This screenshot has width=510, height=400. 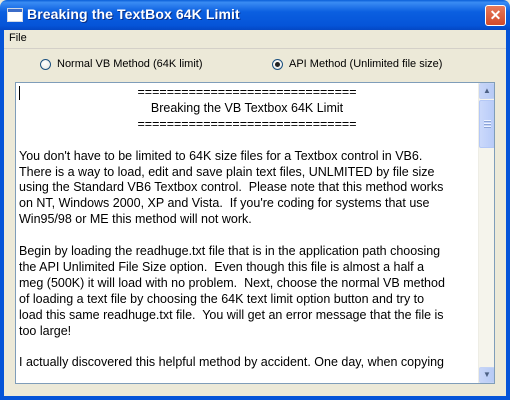 What do you see at coordinates (2, 215) in the screenshot?
I see `window-frame-left` at bounding box center [2, 215].